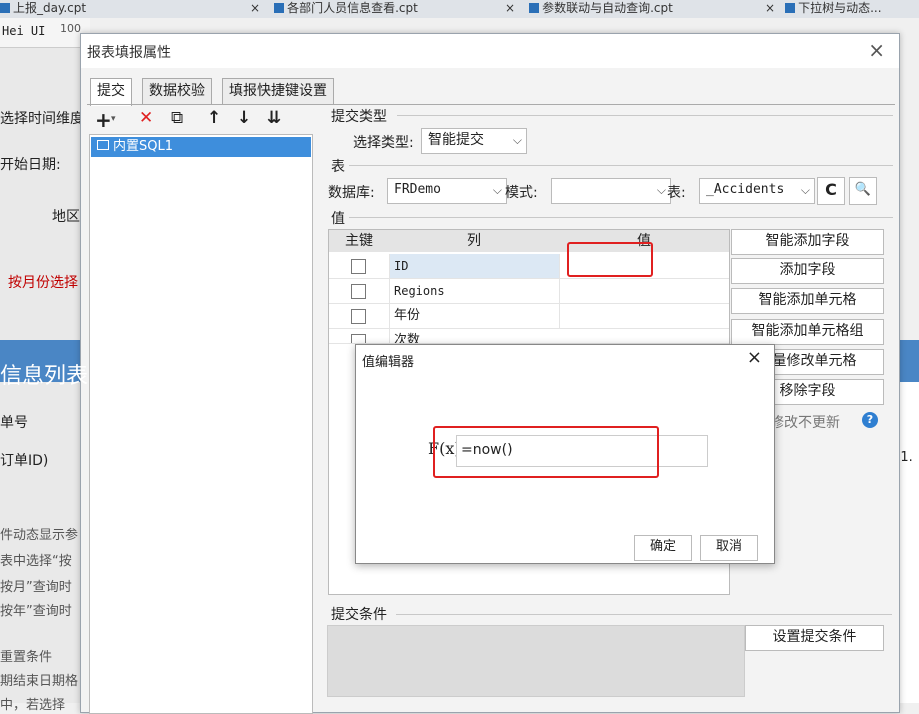 The width and height of the screenshot is (919, 714). Describe the element at coordinates (177, 118) in the screenshot. I see `copy-icon: ⧉` at that location.